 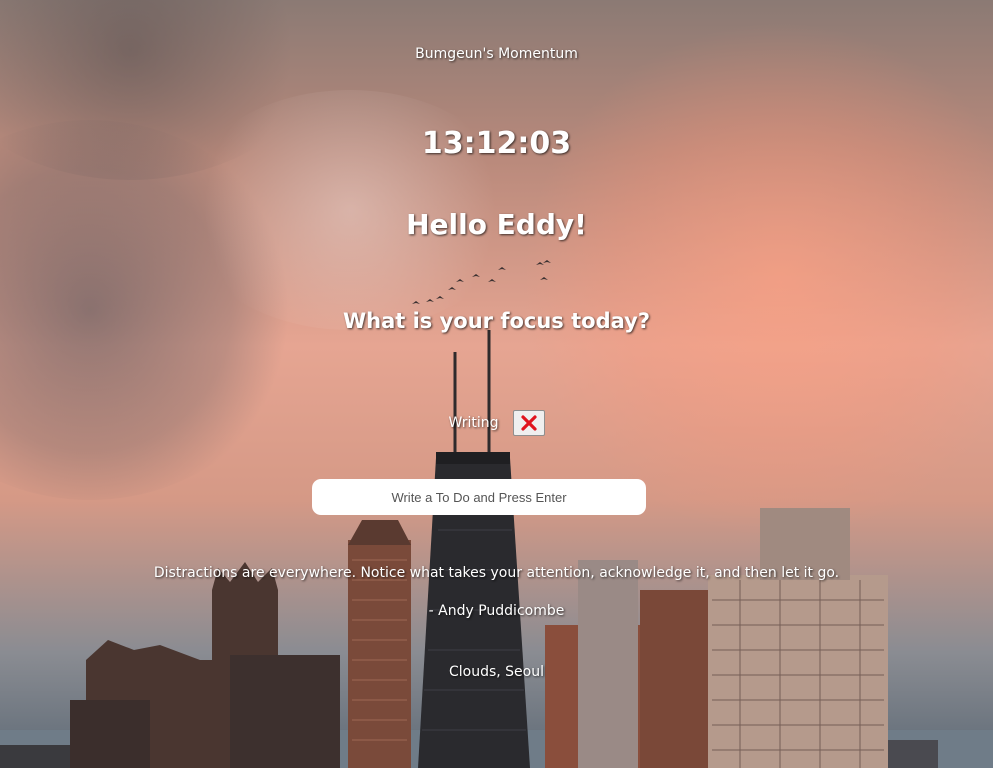 I want to click on greeting-text: Hello Eddy!, so click(x=496, y=224).